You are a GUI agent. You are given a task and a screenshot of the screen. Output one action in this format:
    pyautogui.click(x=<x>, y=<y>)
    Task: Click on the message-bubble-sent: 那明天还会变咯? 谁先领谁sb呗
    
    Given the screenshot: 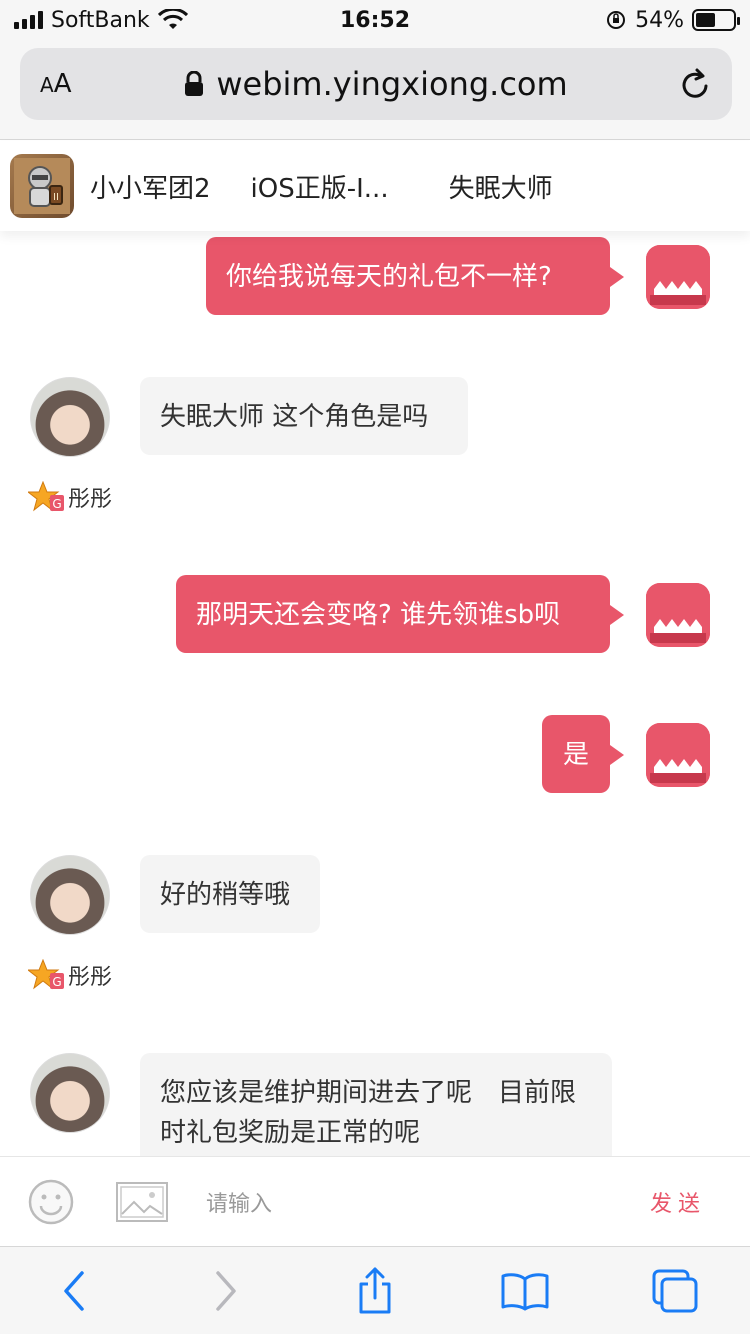 What is the action you would take?
    pyautogui.click(x=400, y=614)
    